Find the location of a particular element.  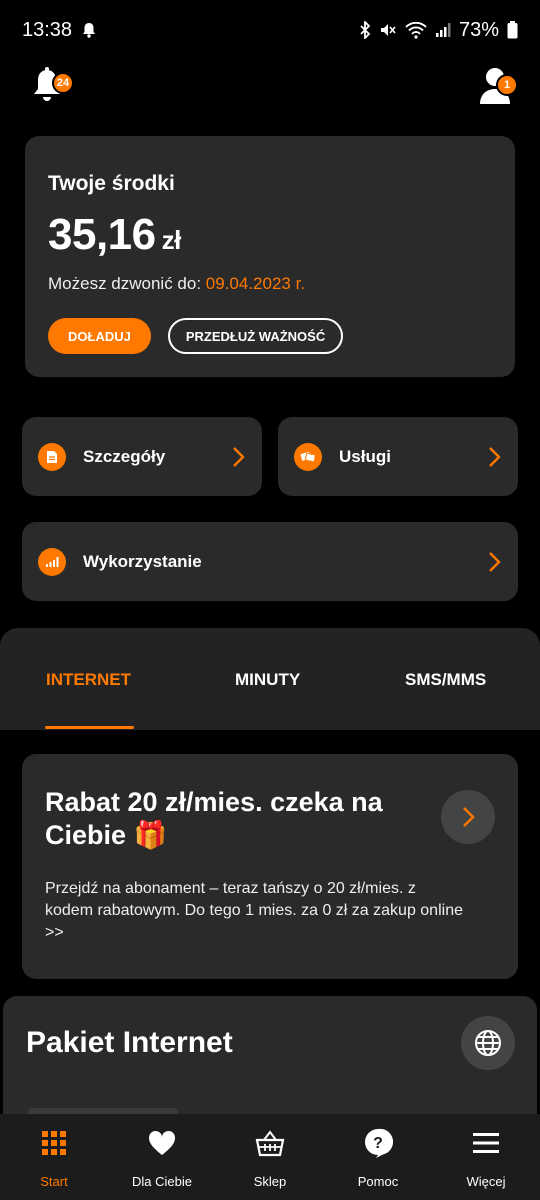

nav-shop-label: Sklep is located at coordinates (270, 1181).